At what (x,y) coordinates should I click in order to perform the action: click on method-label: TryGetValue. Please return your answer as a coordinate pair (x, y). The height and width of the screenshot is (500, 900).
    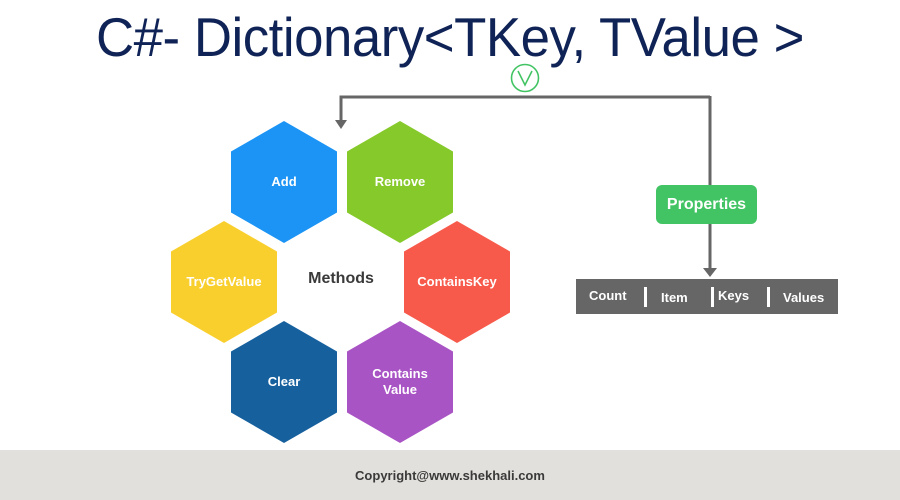
    Looking at the image, I should click on (224, 281).